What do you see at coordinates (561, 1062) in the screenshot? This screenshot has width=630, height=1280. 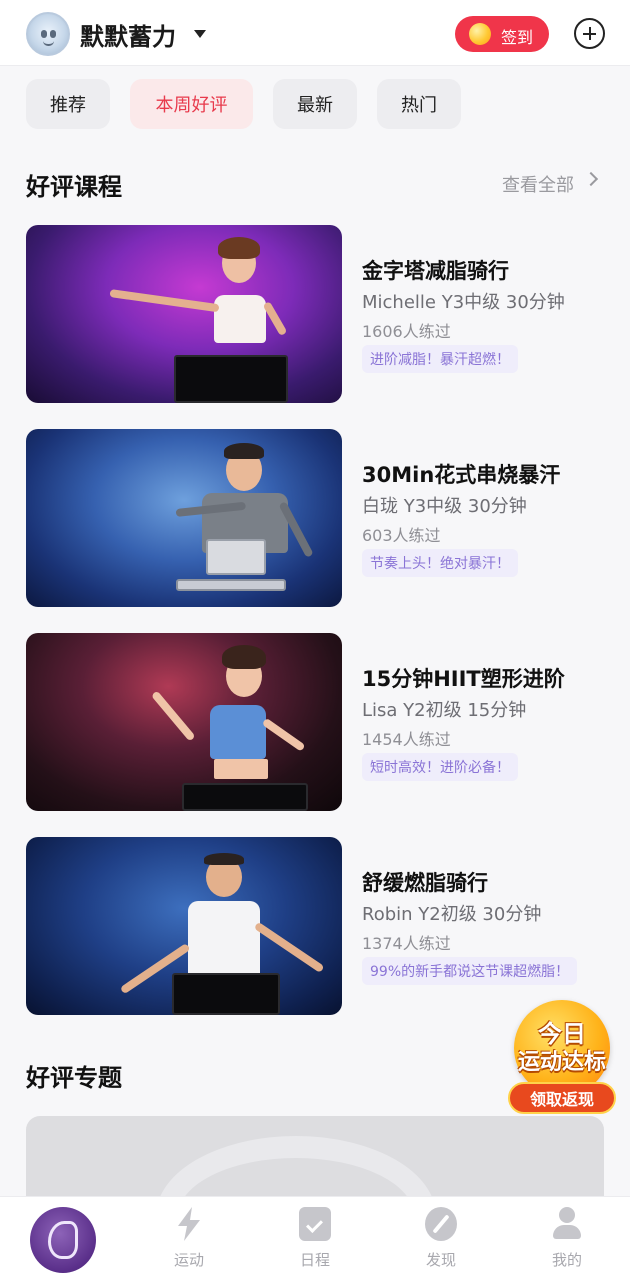 I see `promo-line2: 运动达标` at bounding box center [561, 1062].